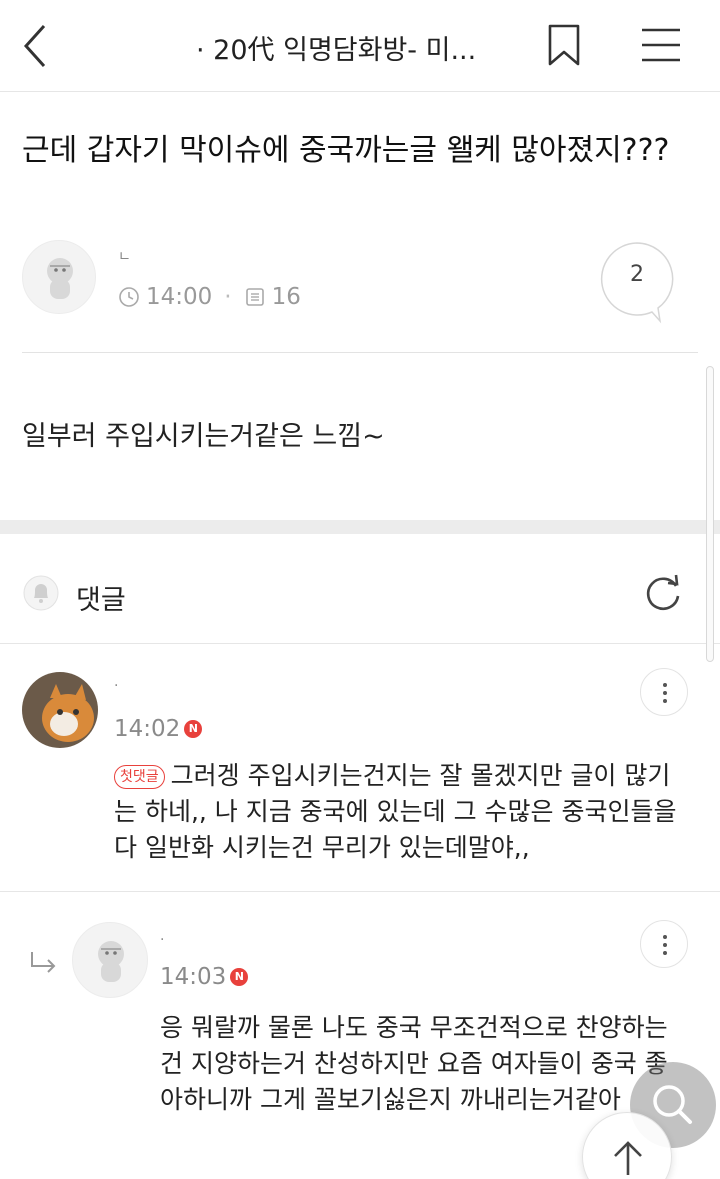 Image resolution: width=720 pixels, height=1179 pixels. What do you see at coordinates (34, 46) in the screenshot?
I see `chevron-left-icon` at bounding box center [34, 46].